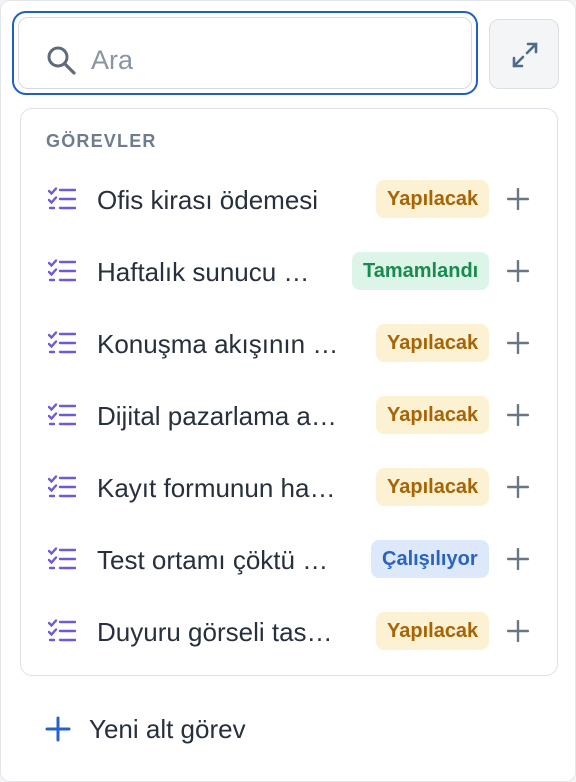  I want to click on search-box: Ara, so click(245, 53).